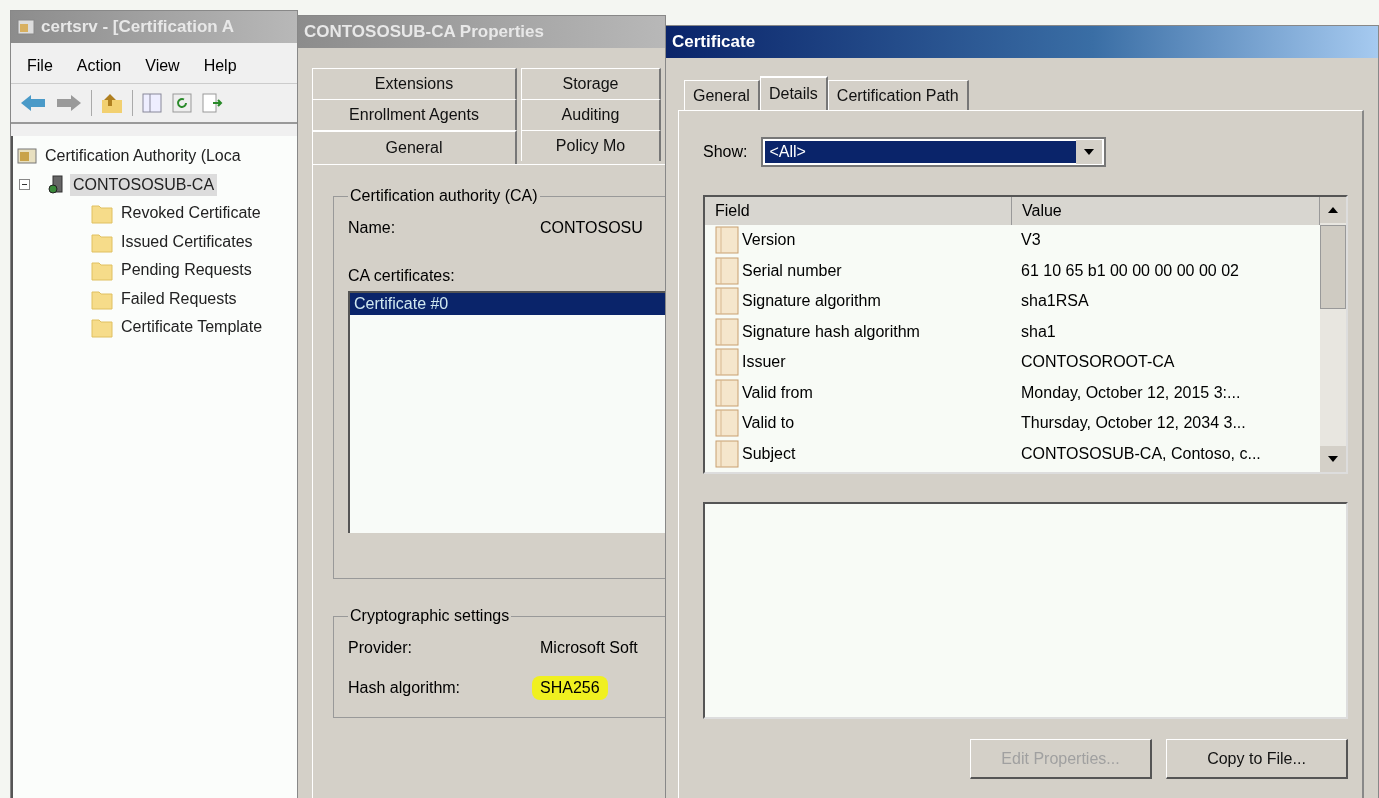 This screenshot has height=798, width=1379. Describe the element at coordinates (143, 156) in the screenshot. I see `tree-item: Certification Authority (Loca` at that location.